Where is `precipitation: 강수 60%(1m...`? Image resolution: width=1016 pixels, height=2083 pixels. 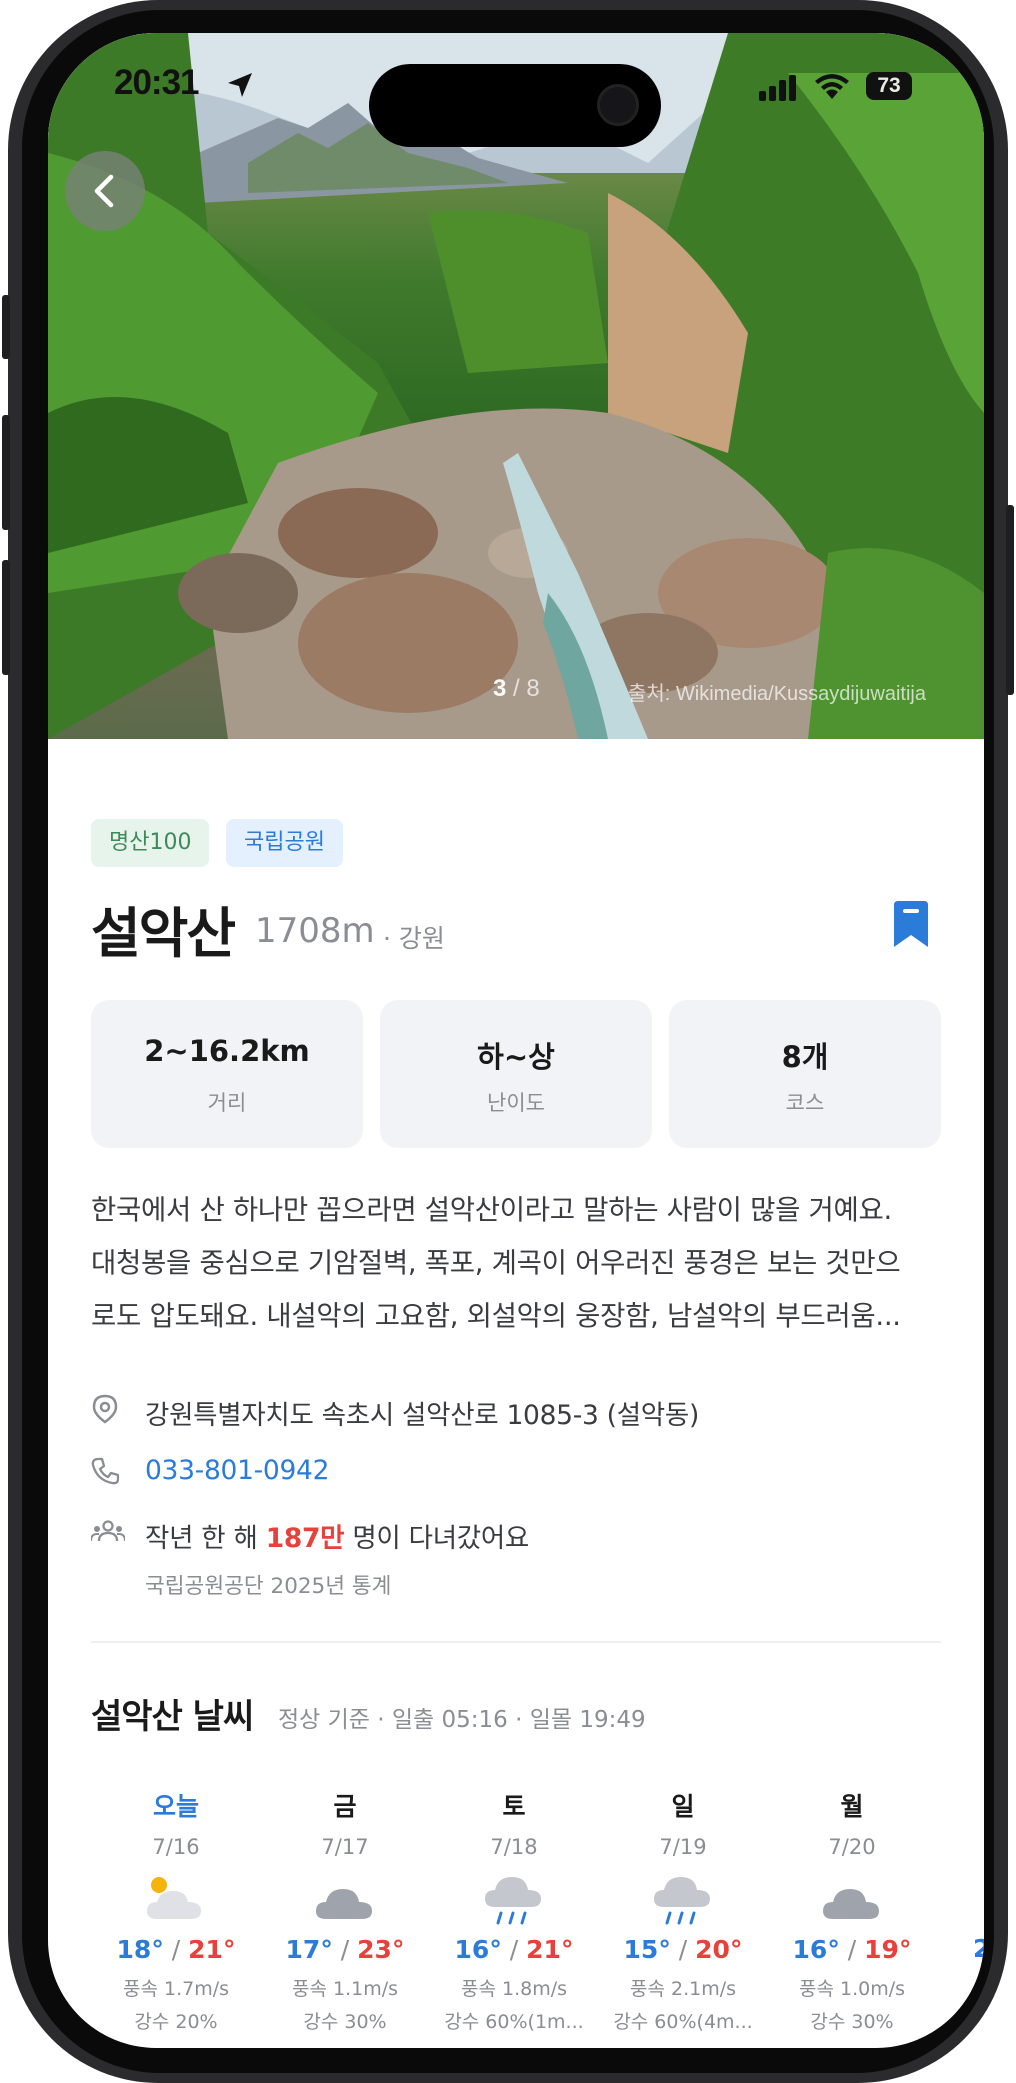
precipitation: 강수 60%(1m... is located at coordinates (514, 2022).